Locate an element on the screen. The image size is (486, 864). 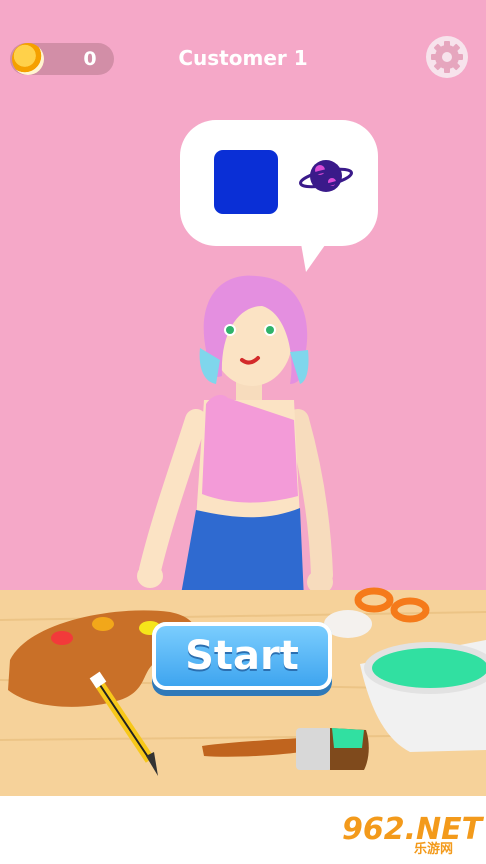
customer-label: Customer 1 is located at coordinates (243, 58).